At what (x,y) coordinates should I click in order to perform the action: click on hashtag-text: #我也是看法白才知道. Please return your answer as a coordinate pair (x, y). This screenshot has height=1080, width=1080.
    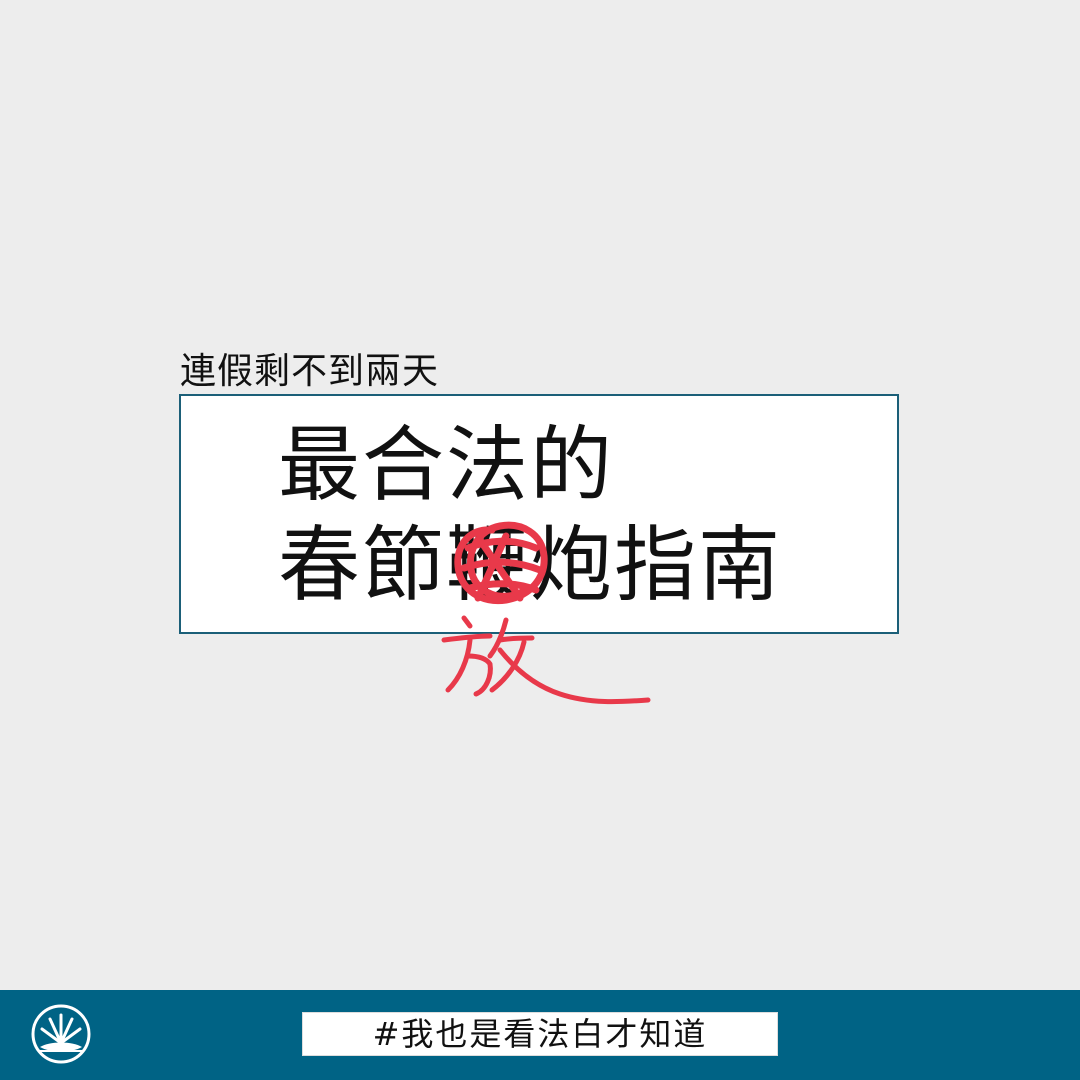
    Looking at the image, I should click on (540, 1034).